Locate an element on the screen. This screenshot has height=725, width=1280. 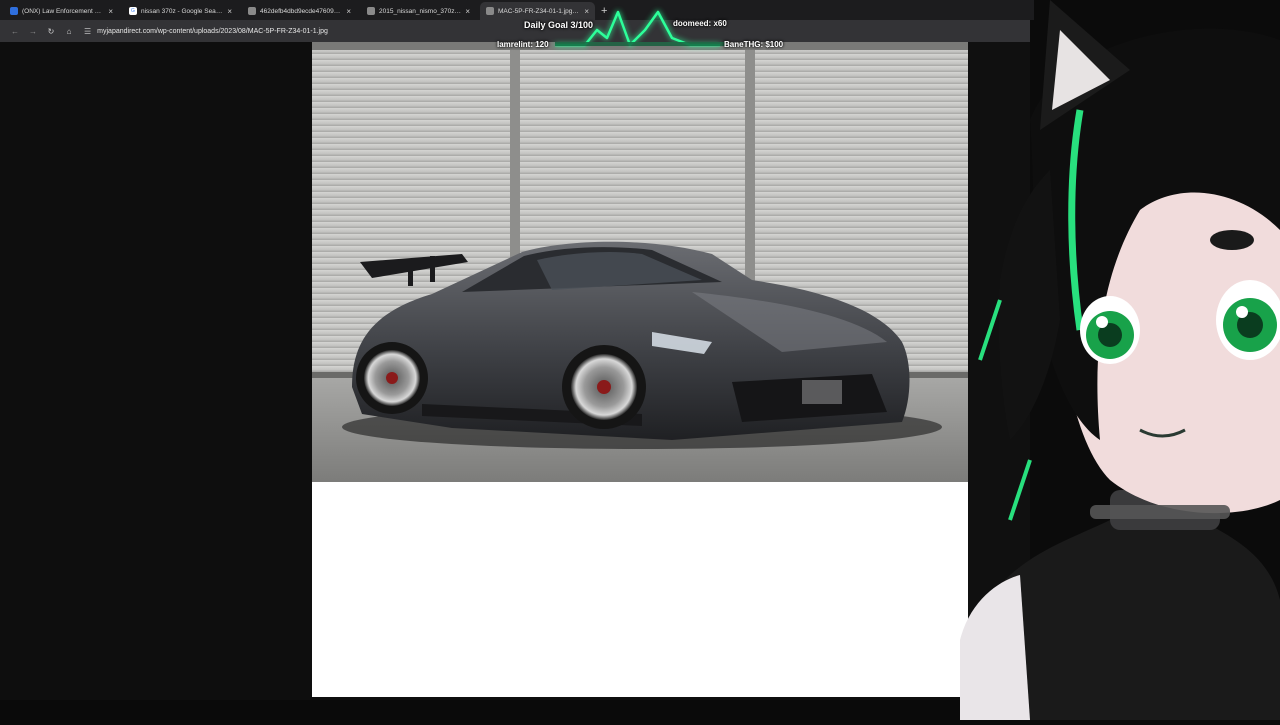
tab-title: 2015_nissan_nismo_370z_04.jpg is located at coordinates (420, 11).